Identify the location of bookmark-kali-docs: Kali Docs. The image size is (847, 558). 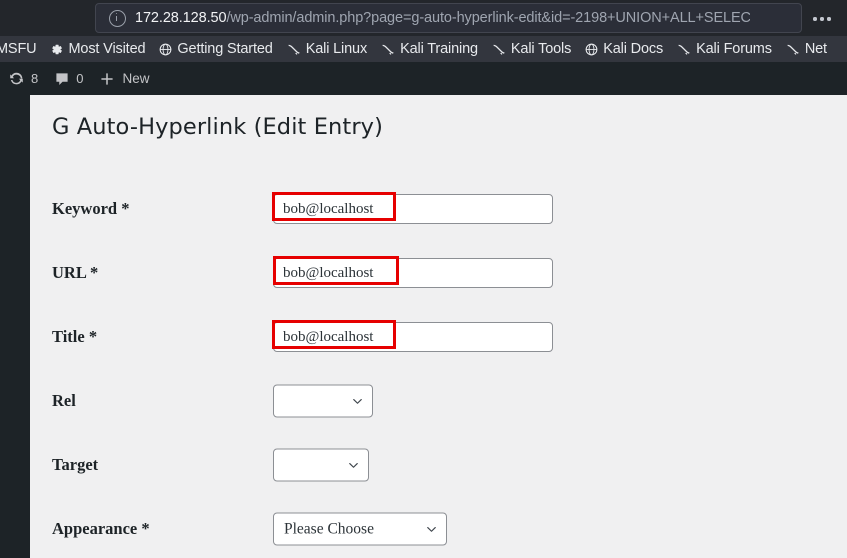
(624, 49).